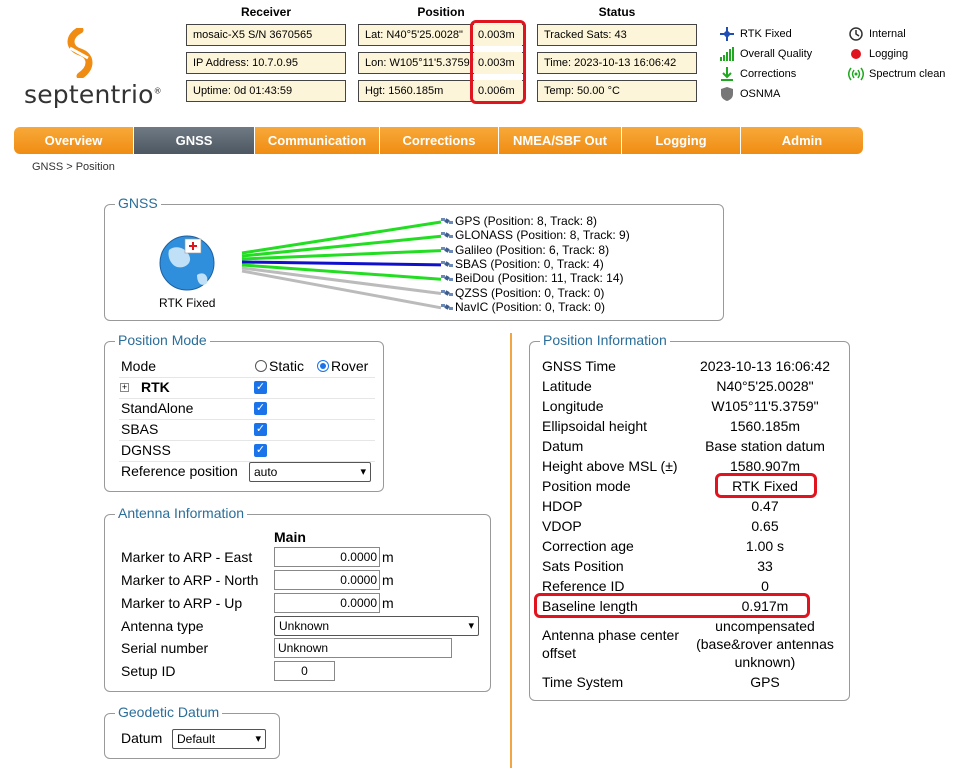 This screenshot has height=768, width=962. I want to click on arp-north-unit: m, so click(388, 580).